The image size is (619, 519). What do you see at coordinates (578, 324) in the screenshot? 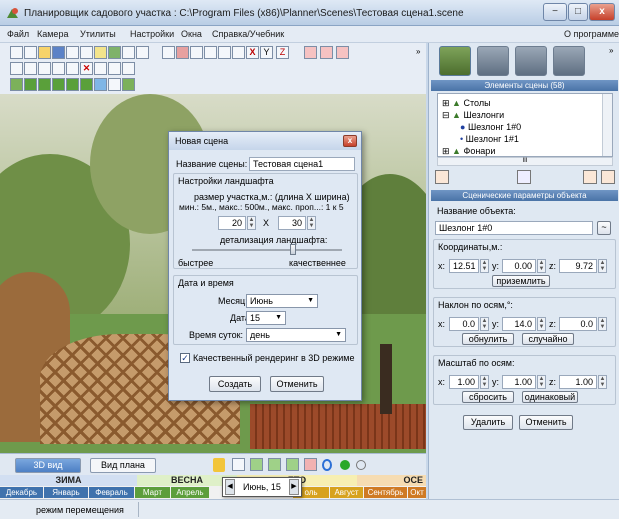
I see `tilt-z-input: 0.0` at bounding box center [578, 324].